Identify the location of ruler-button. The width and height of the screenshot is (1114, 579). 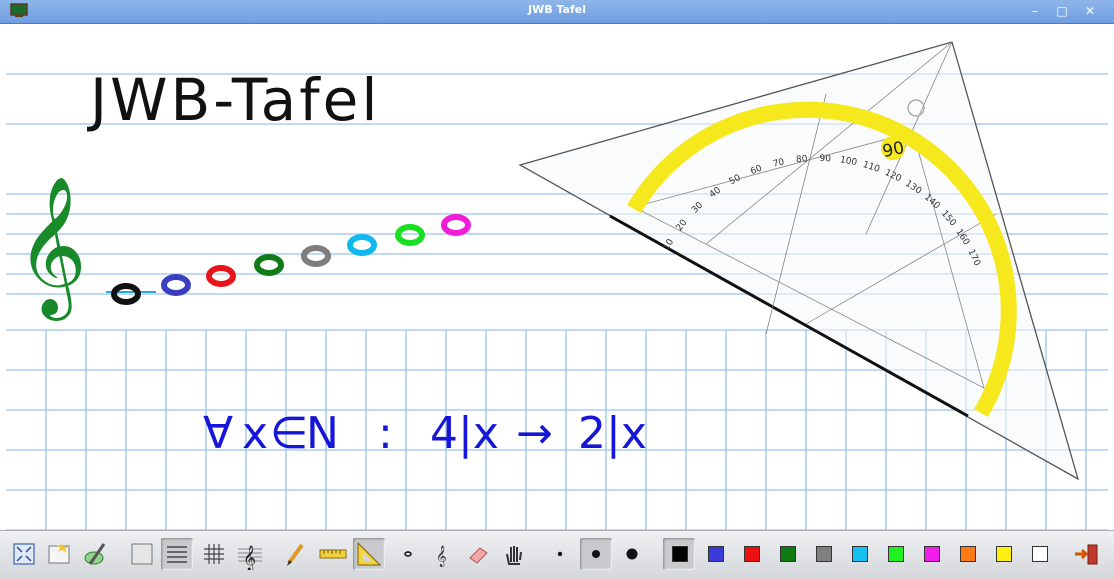
(333, 554).